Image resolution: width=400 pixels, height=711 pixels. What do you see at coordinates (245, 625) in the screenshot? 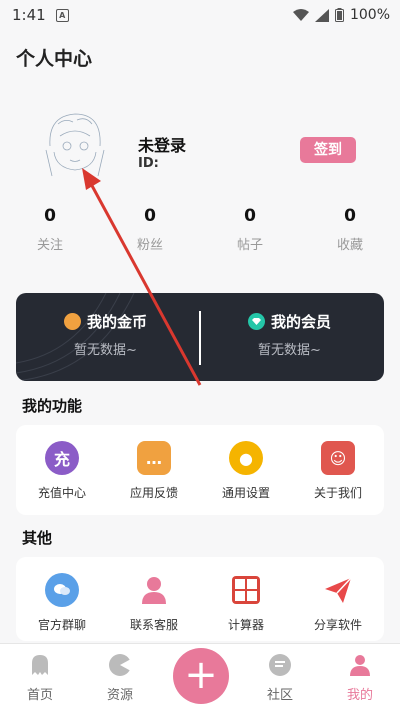
I see `item-label: 计算器` at bounding box center [245, 625].